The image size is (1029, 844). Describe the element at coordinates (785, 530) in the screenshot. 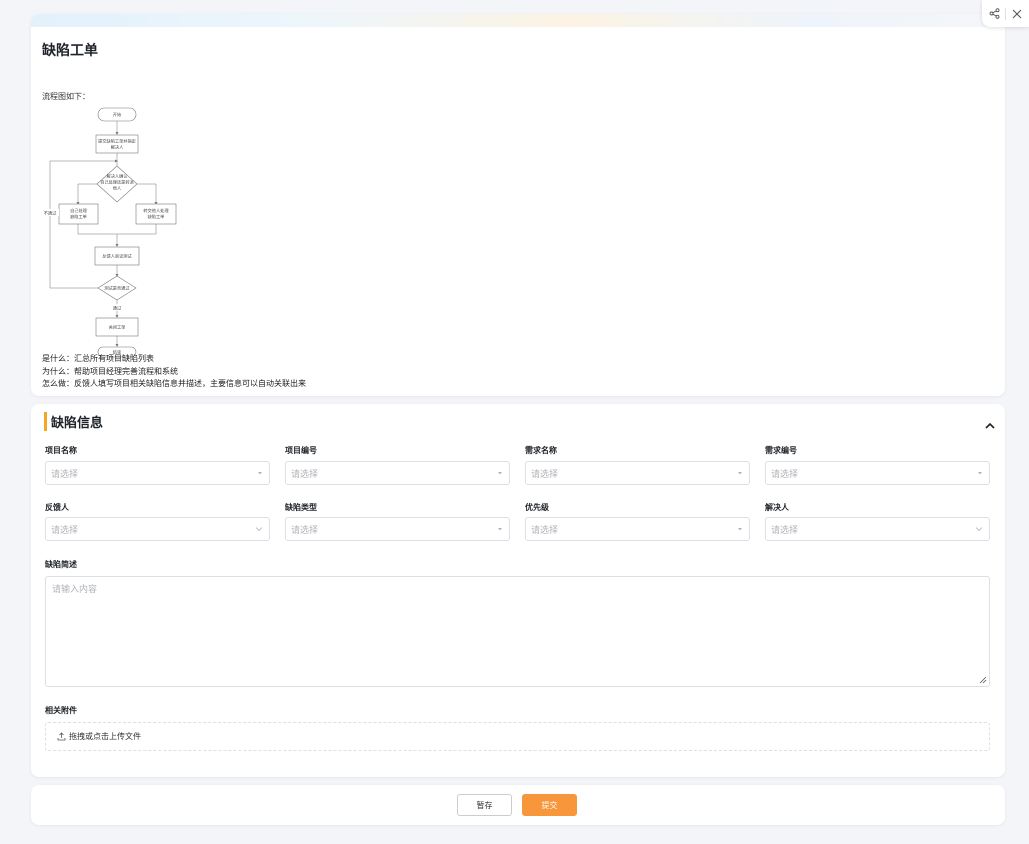

I see `resolver-placeholder: 请选择` at that location.